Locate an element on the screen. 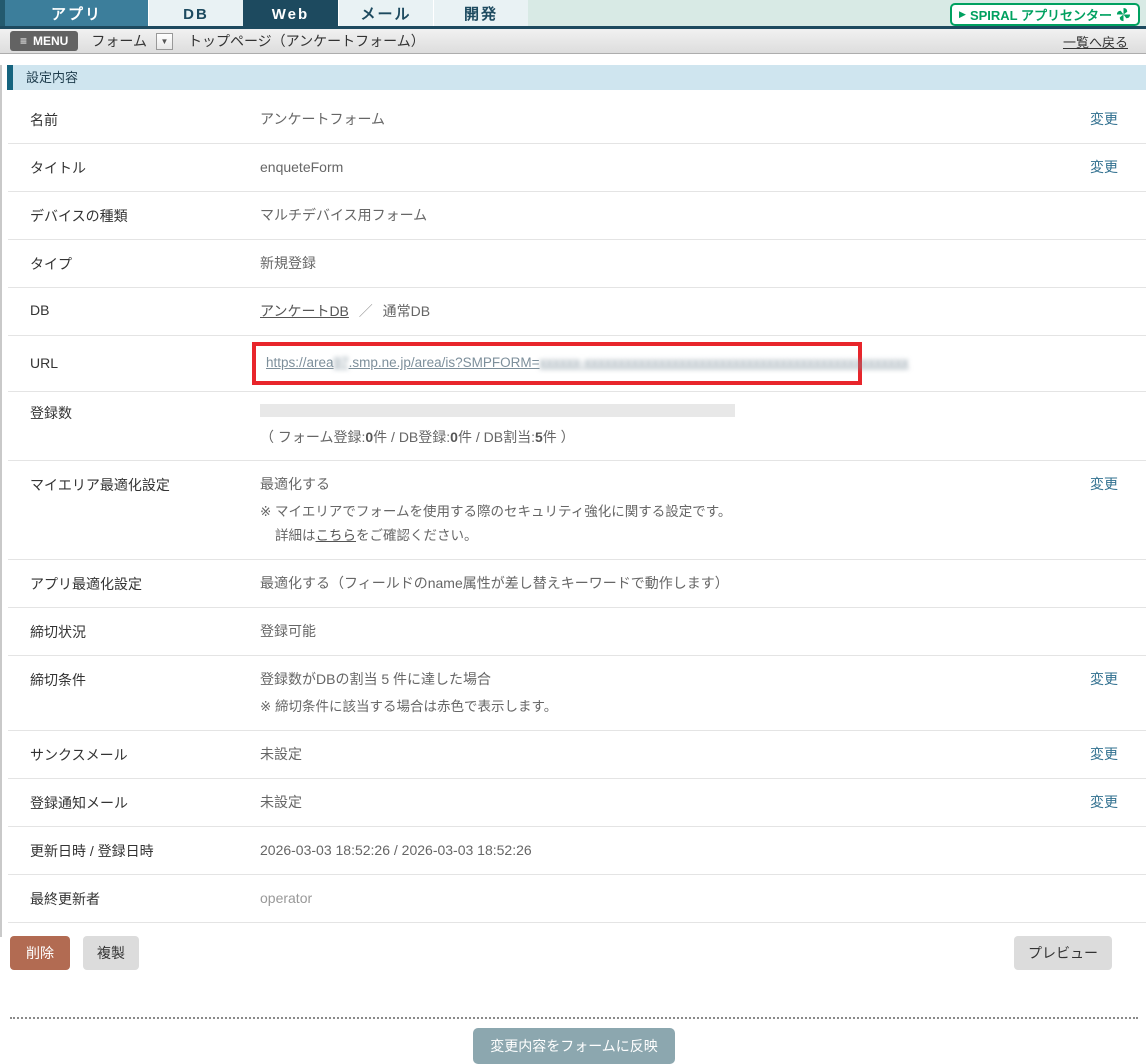 The height and width of the screenshot is (1064, 1146). apply-changes-button: 変更内容をフォームに反映 is located at coordinates (574, 1046).